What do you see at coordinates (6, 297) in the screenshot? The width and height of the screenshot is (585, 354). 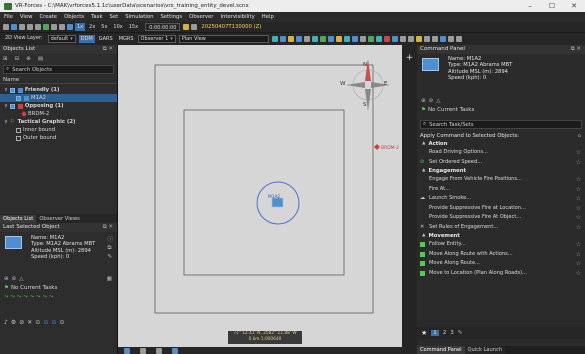 I see `action-icon-1: ⤳` at bounding box center [6, 297].